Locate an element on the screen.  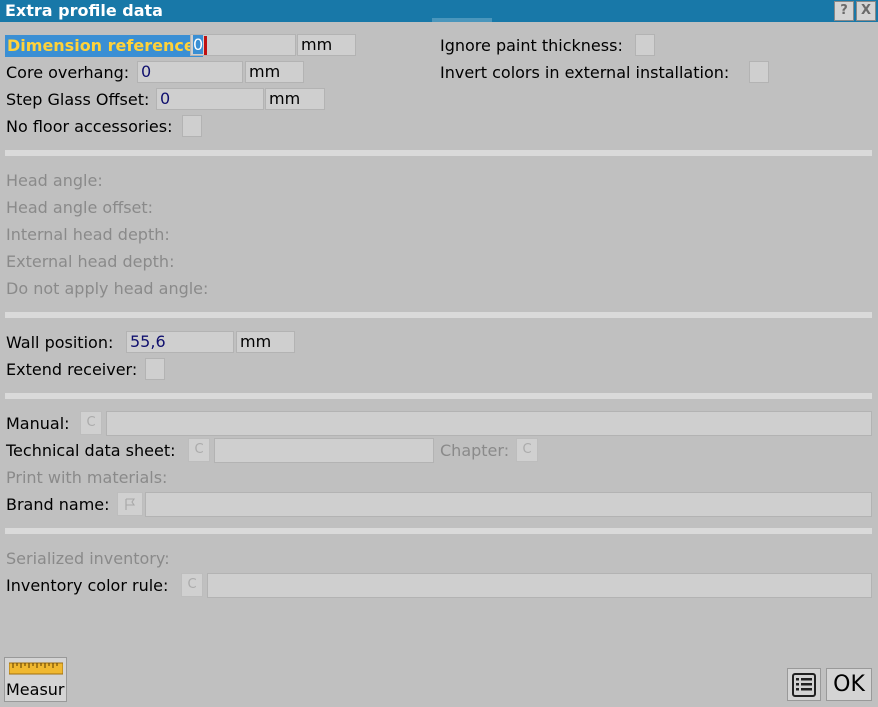
step-glass-offset-unit: mm is located at coordinates (295, 99).